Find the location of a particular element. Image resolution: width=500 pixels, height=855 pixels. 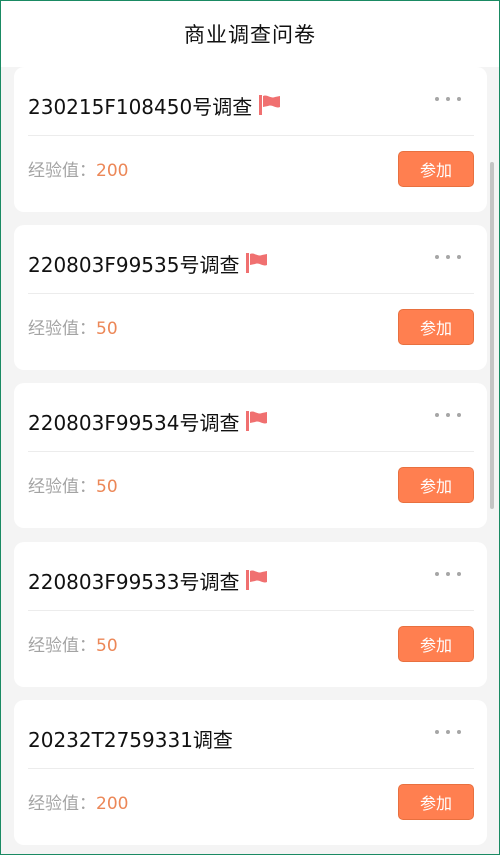

survey-title-row: 20232T2759331调查 is located at coordinates (227, 738).